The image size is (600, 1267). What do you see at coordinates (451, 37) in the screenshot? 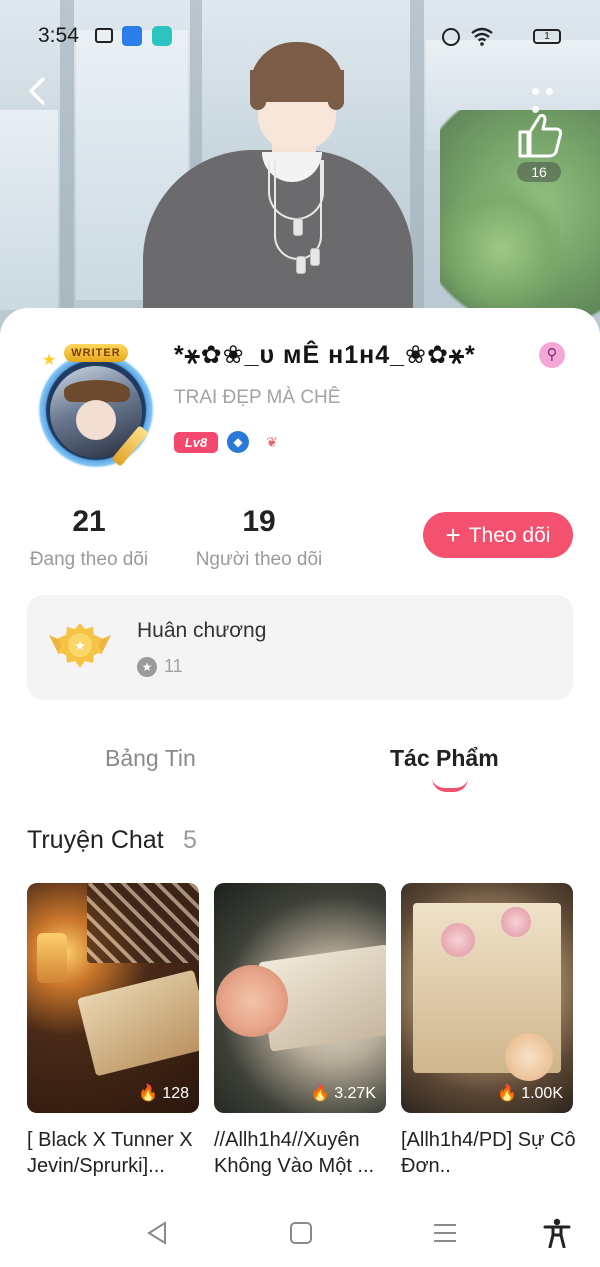
I see `alarm-icon` at bounding box center [451, 37].